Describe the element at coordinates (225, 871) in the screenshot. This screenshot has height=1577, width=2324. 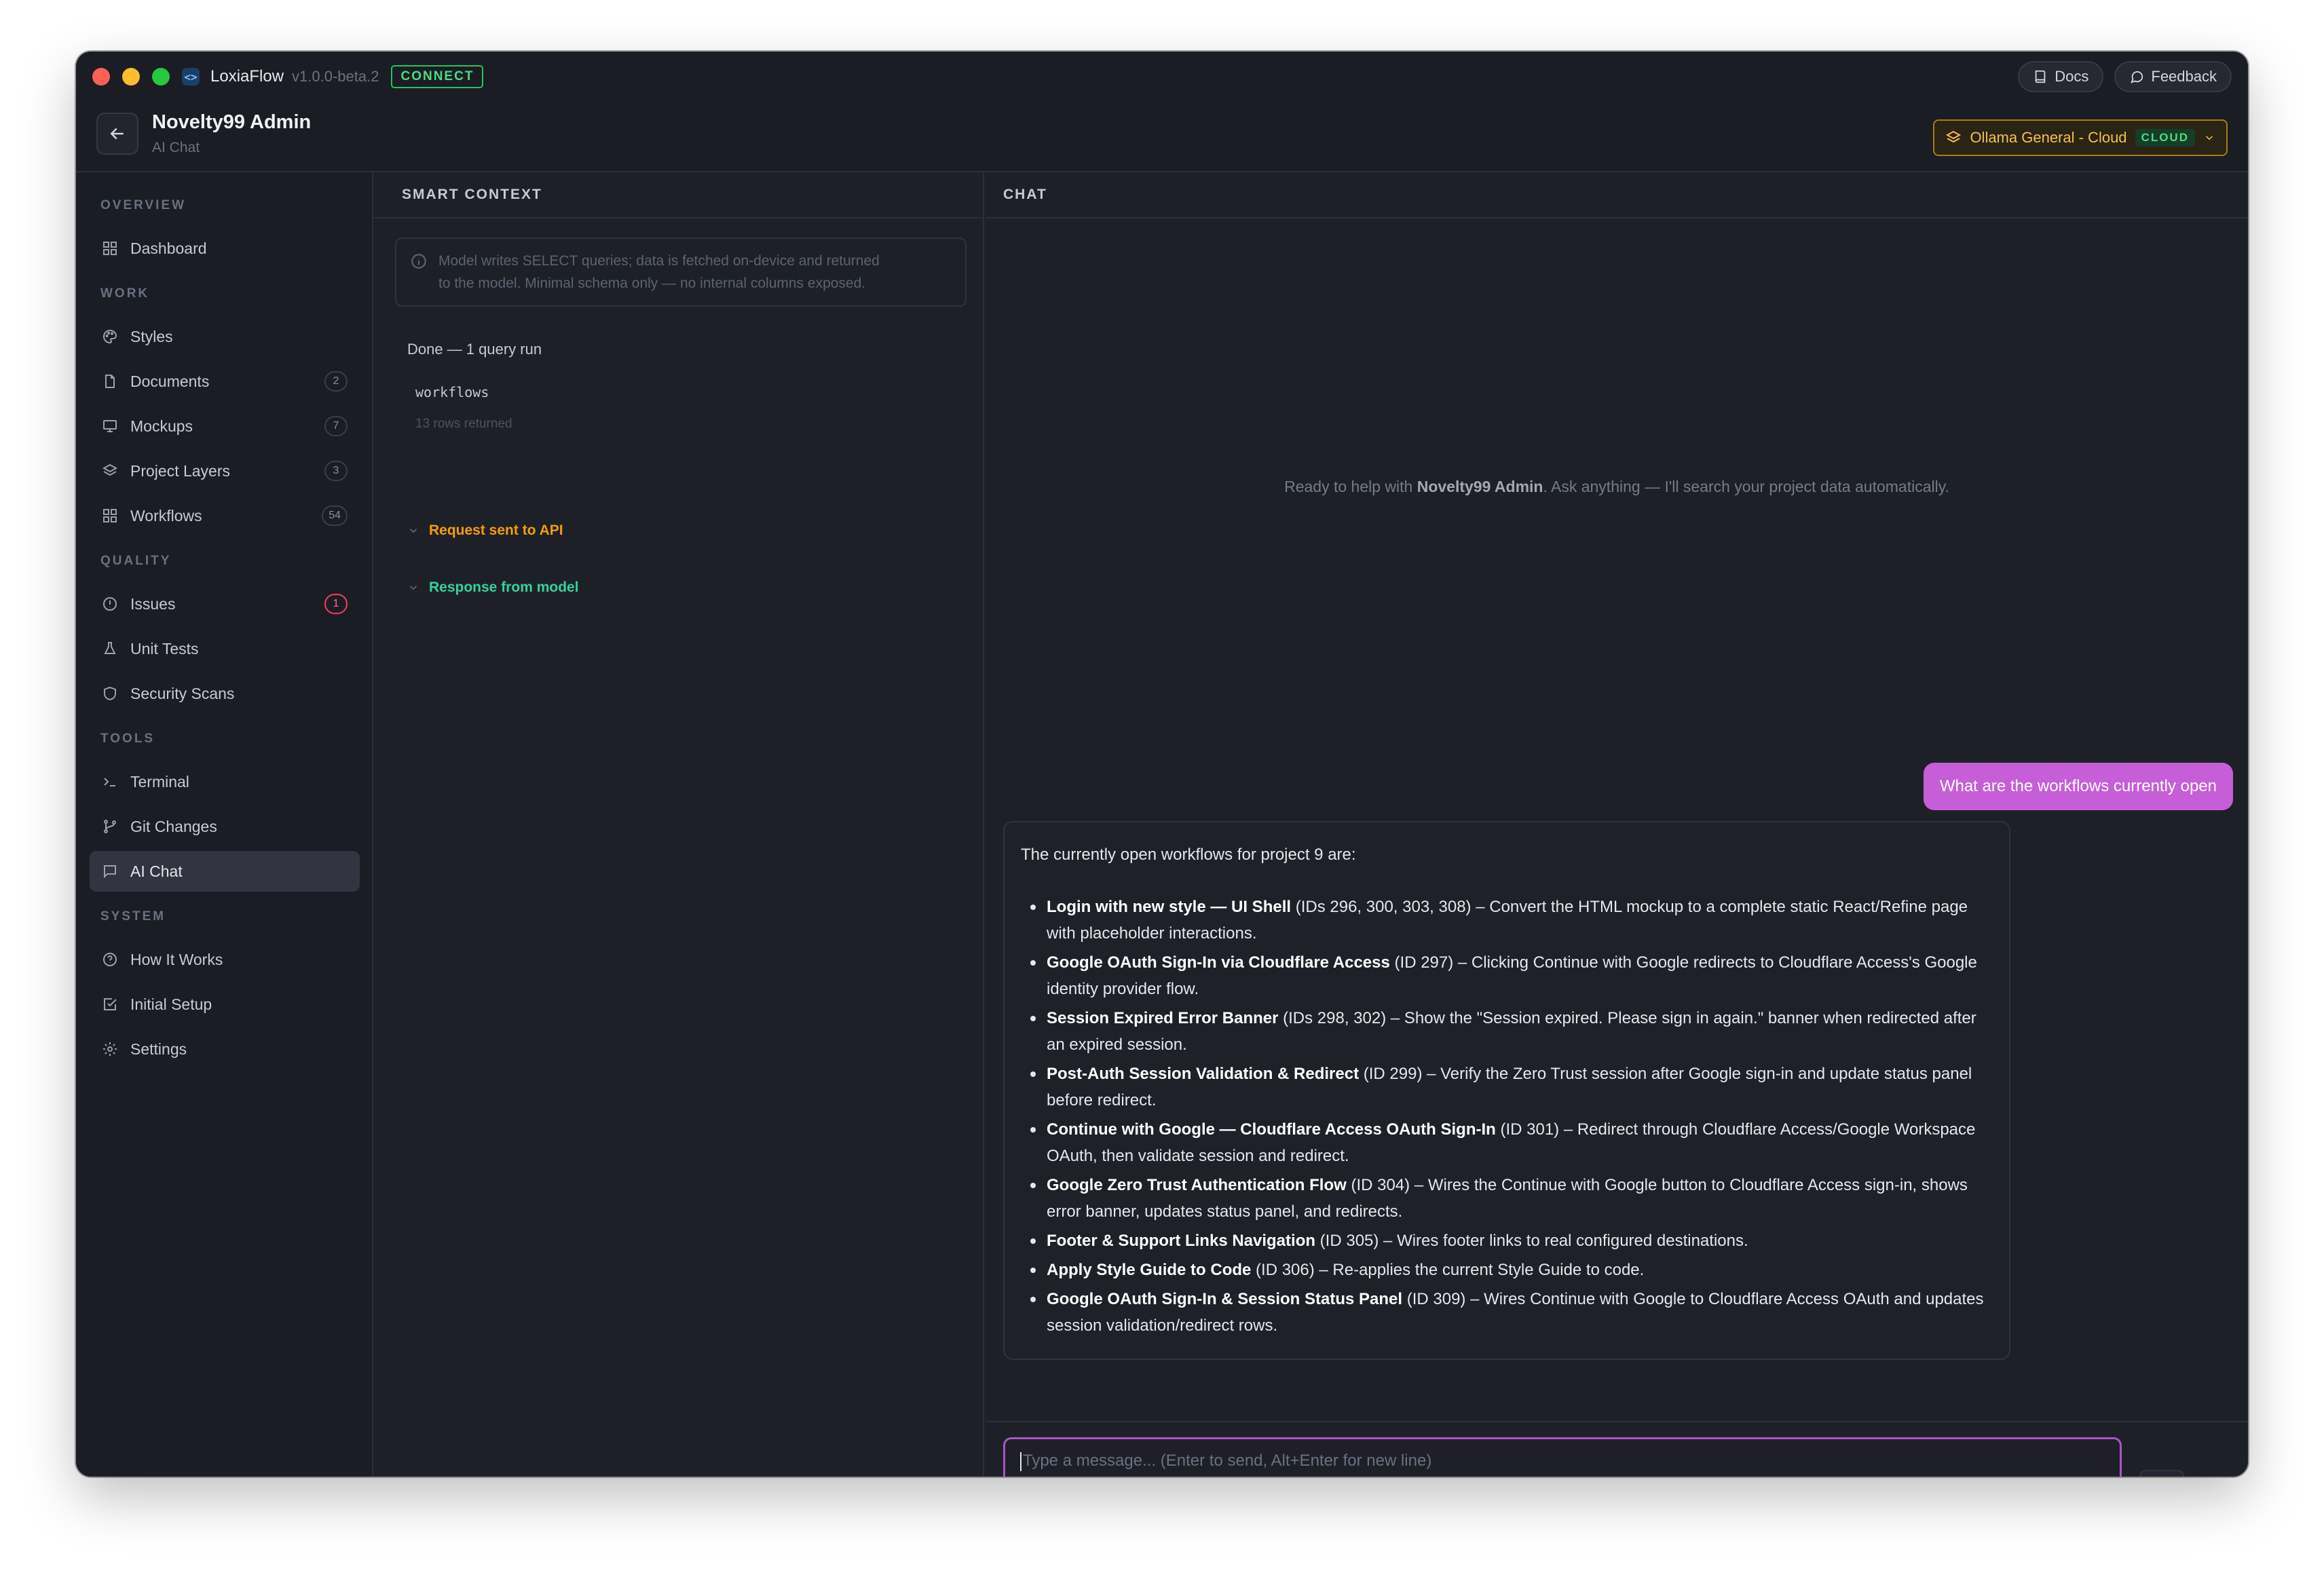
I see `sidebar-item-ai-chat: AI Chat` at that location.